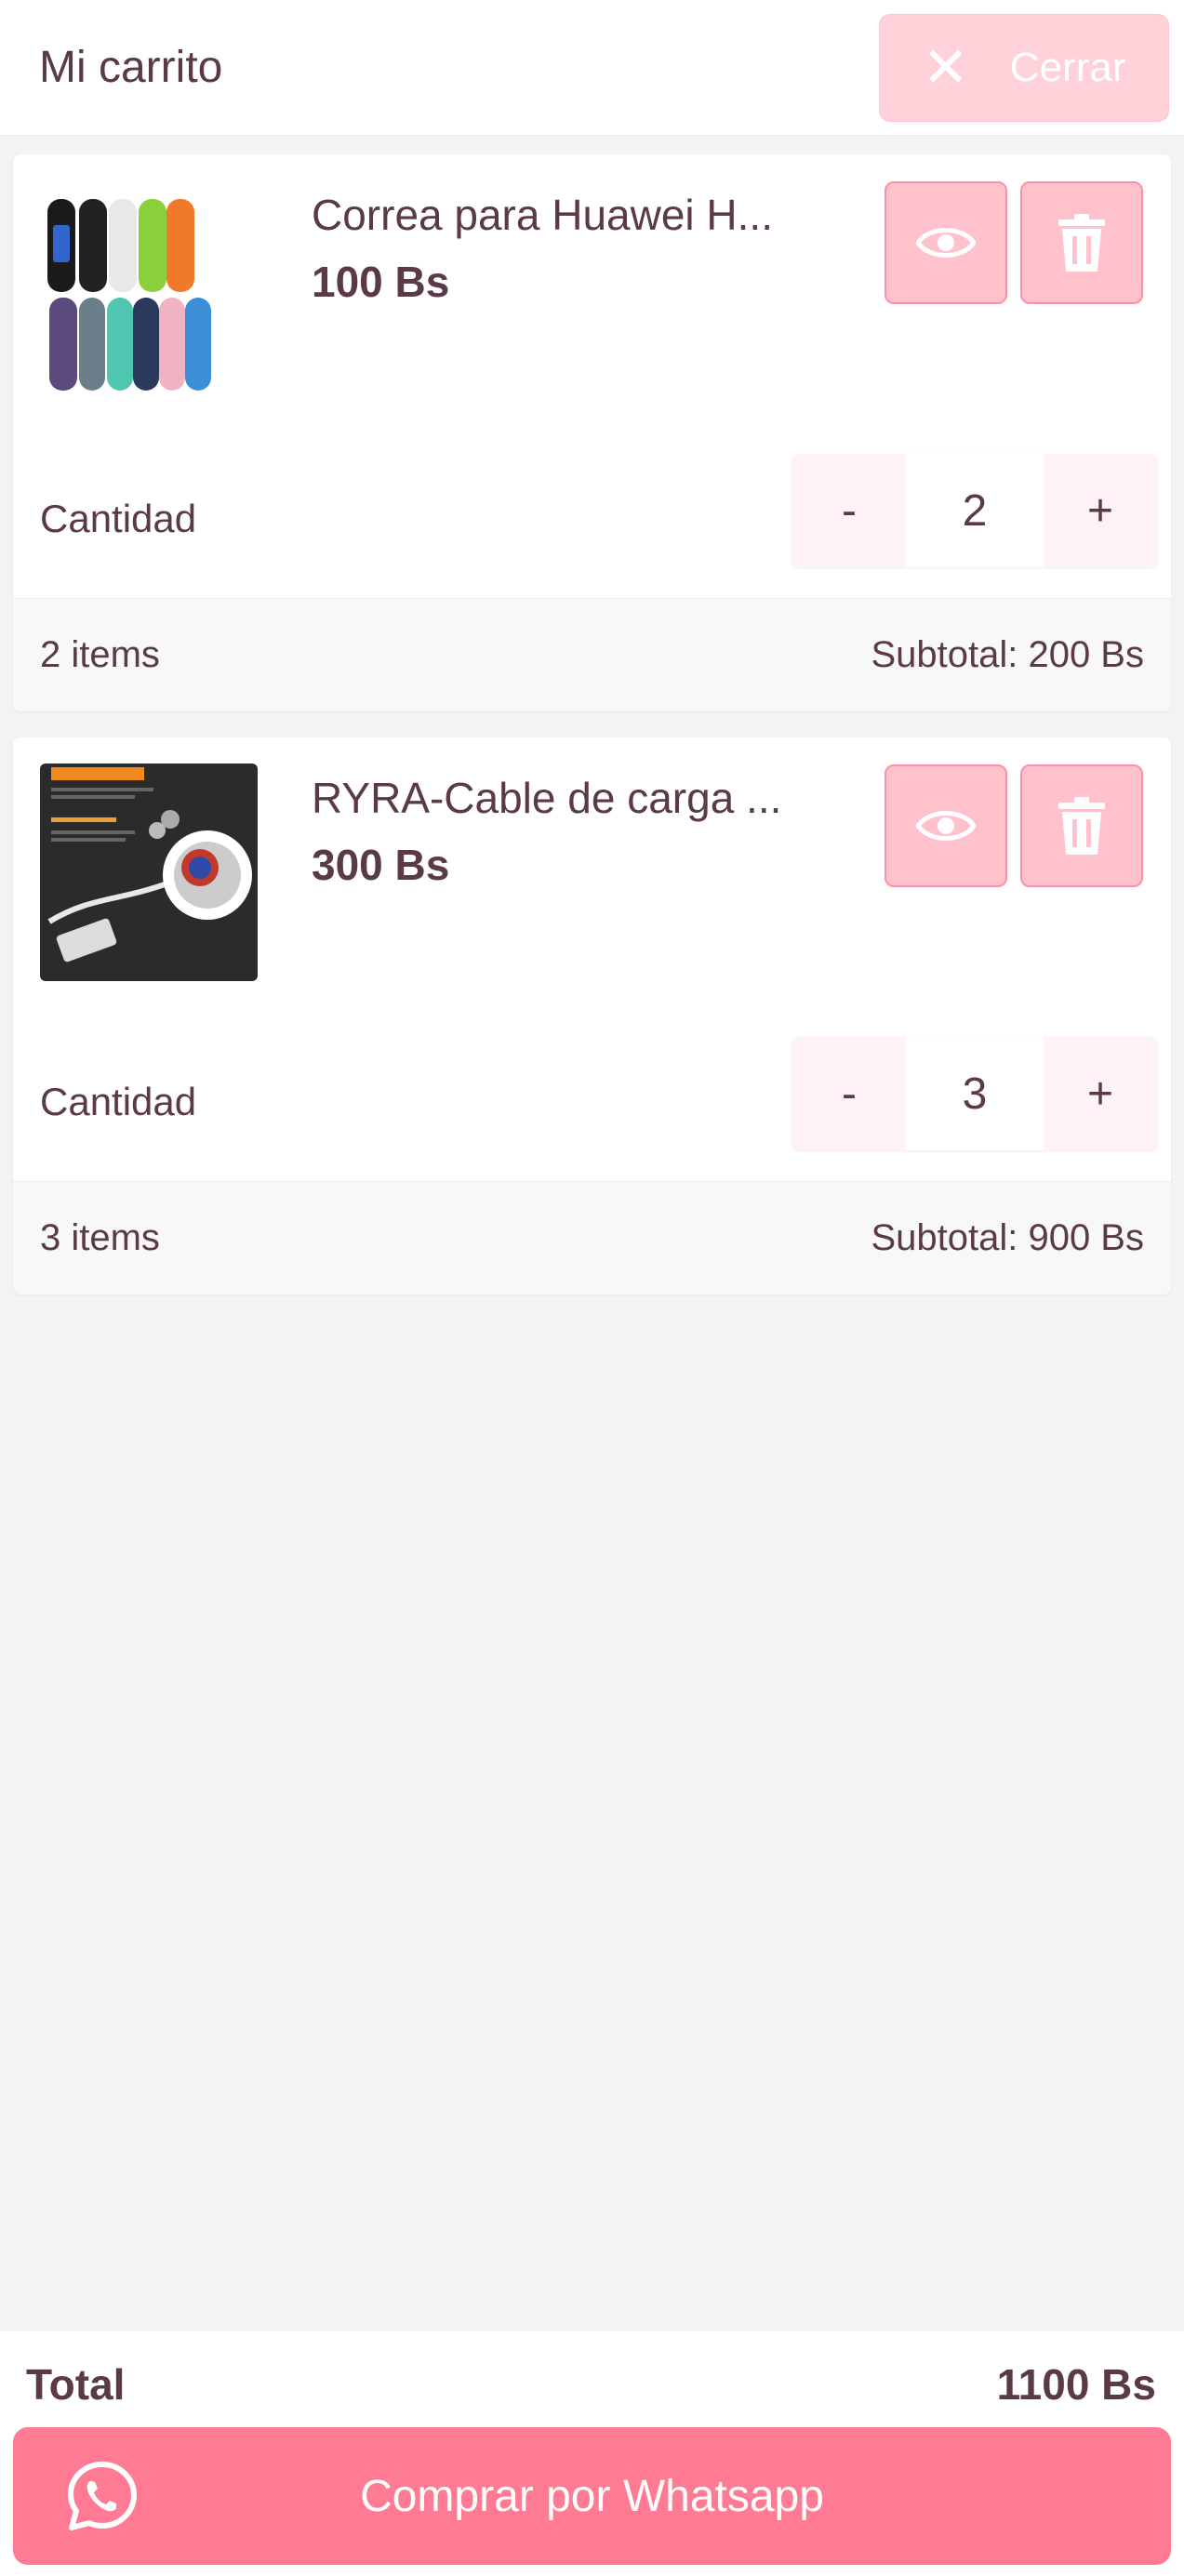 The width and height of the screenshot is (1184, 2576). I want to click on items-count: 2 items, so click(100, 654).